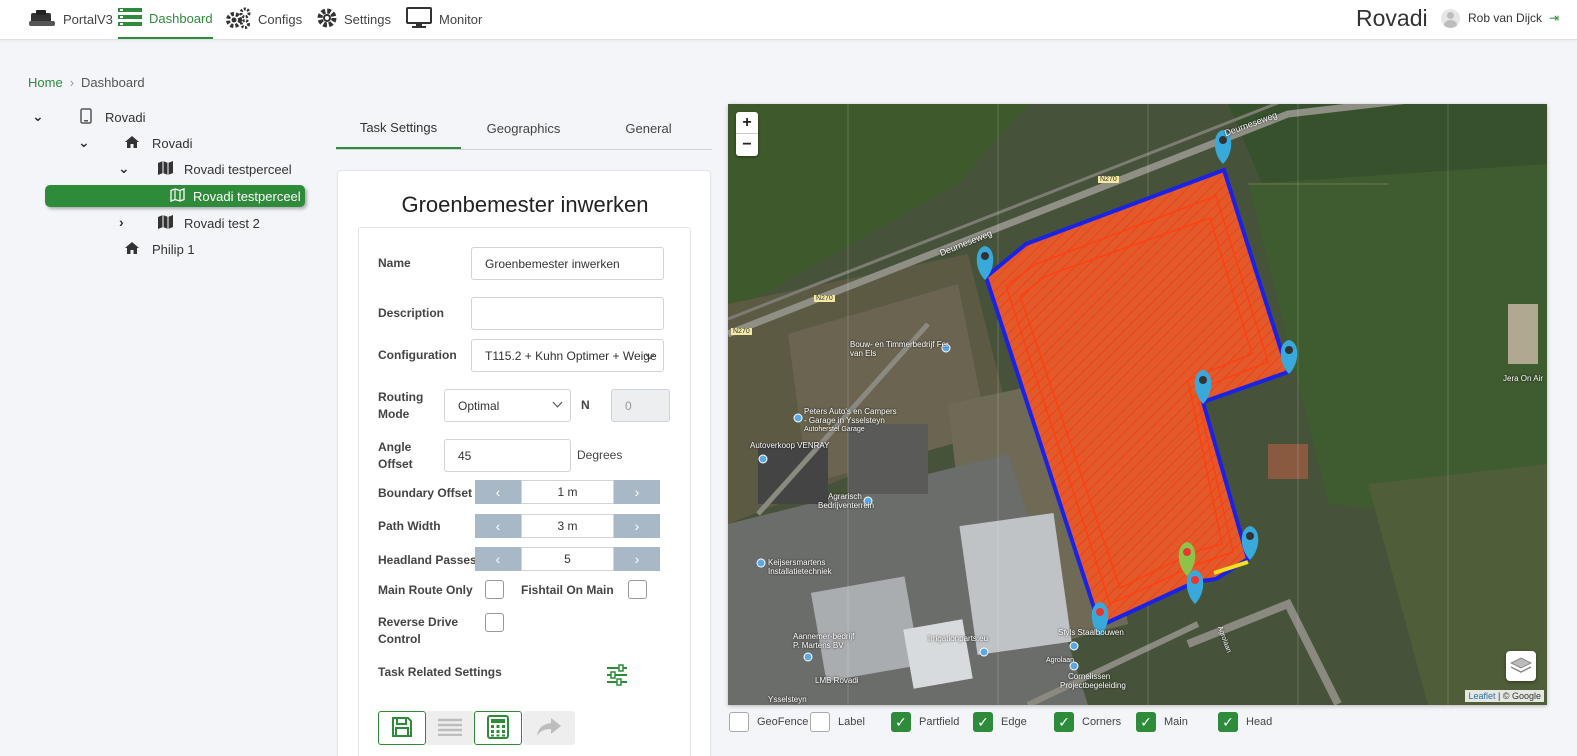  What do you see at coordinates (824, 641) in the screenshot?
I see `map-label-poi: Aannemer-bedrijf P. Martens BV` at bounding box center [824, 641].